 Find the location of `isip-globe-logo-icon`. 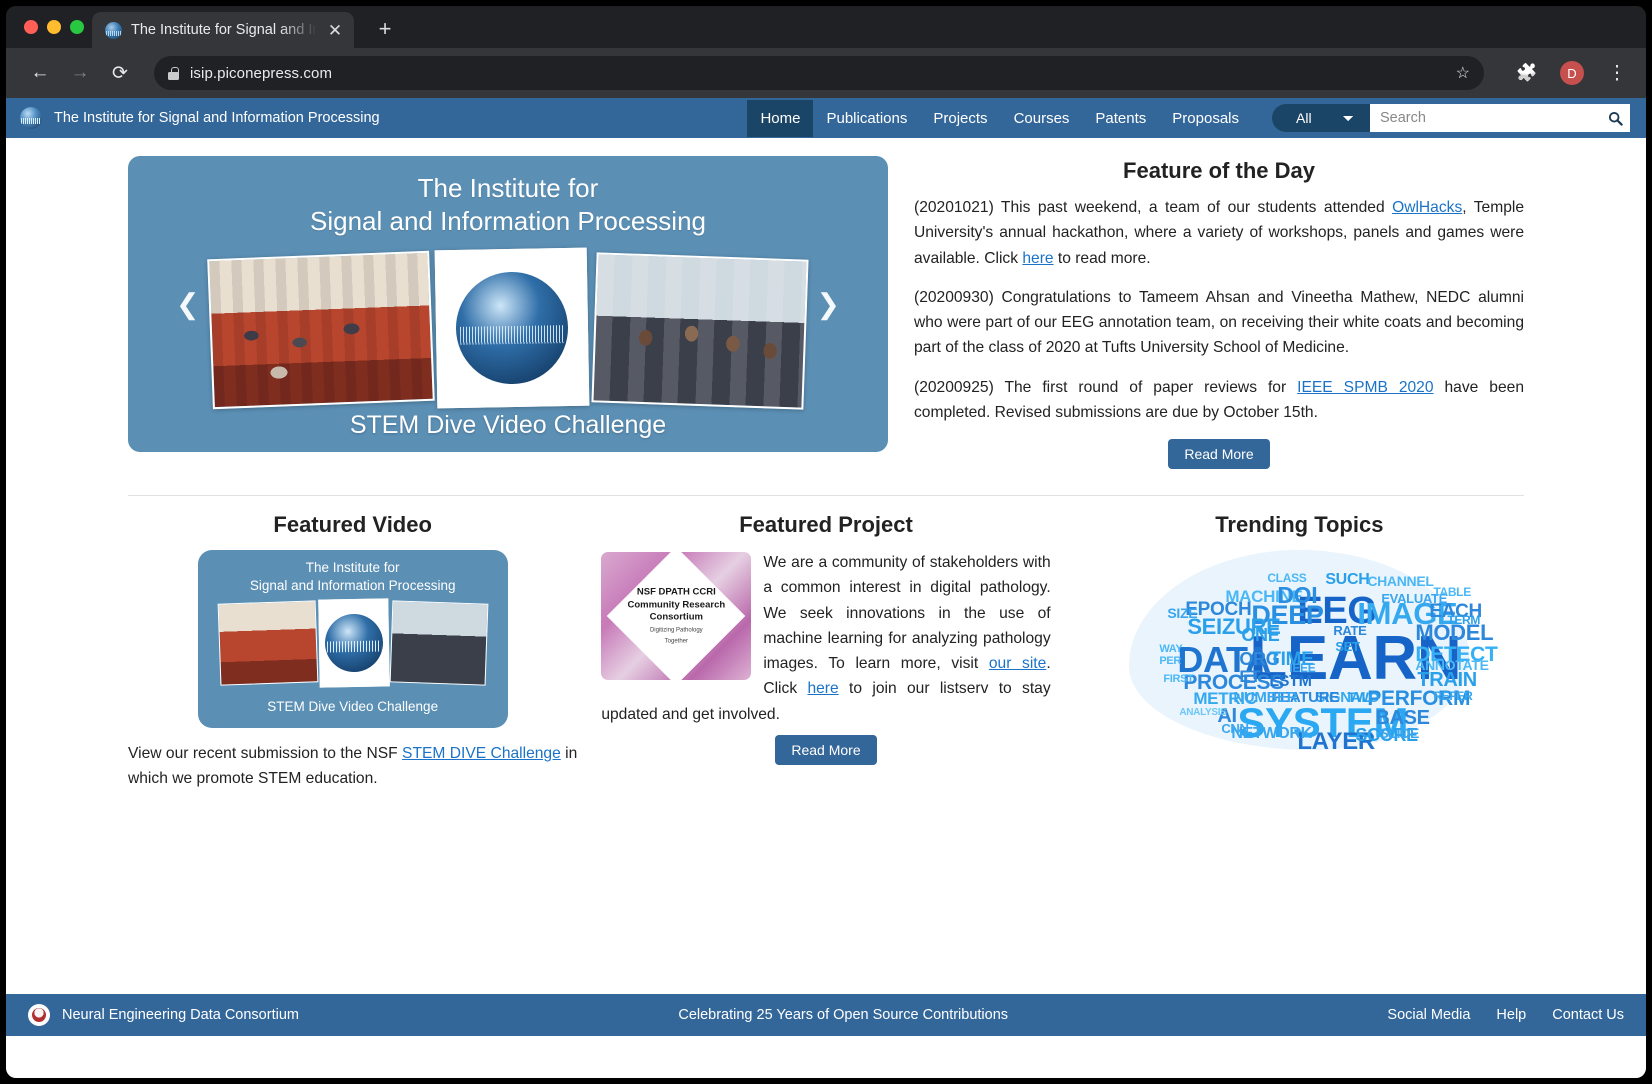

isip-globe-logo-icon is located at coordinates (512, 327).